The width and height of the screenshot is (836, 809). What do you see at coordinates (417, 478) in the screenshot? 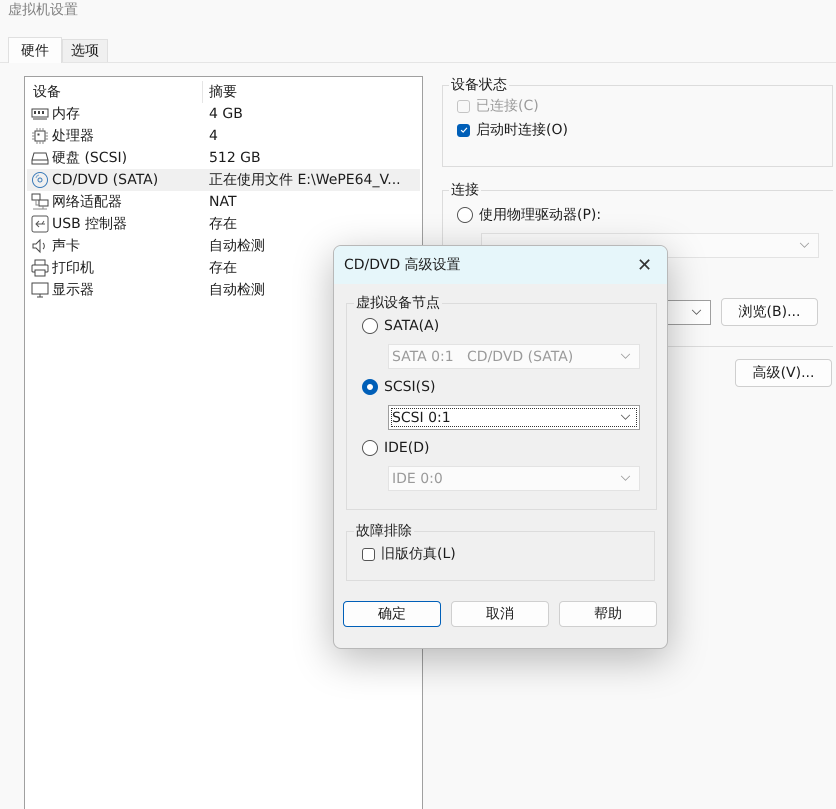
I see `select-value: IDE 0:0` at bounding box center [417, 478].